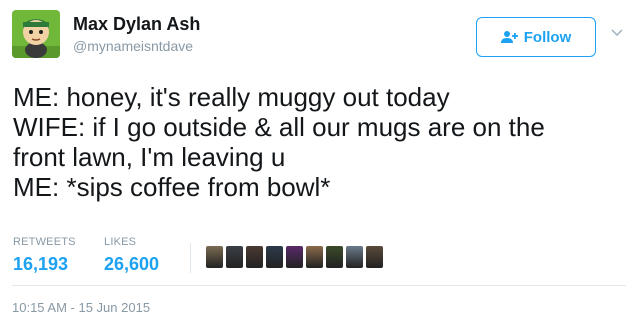 The height and width of the screenshot is (327, 638). What do you see at coordinates (81, 307) in the screenshot?
I see `timestamp: 10:15 AM - 15 Jun 2015` at bounding box center [81, 307].